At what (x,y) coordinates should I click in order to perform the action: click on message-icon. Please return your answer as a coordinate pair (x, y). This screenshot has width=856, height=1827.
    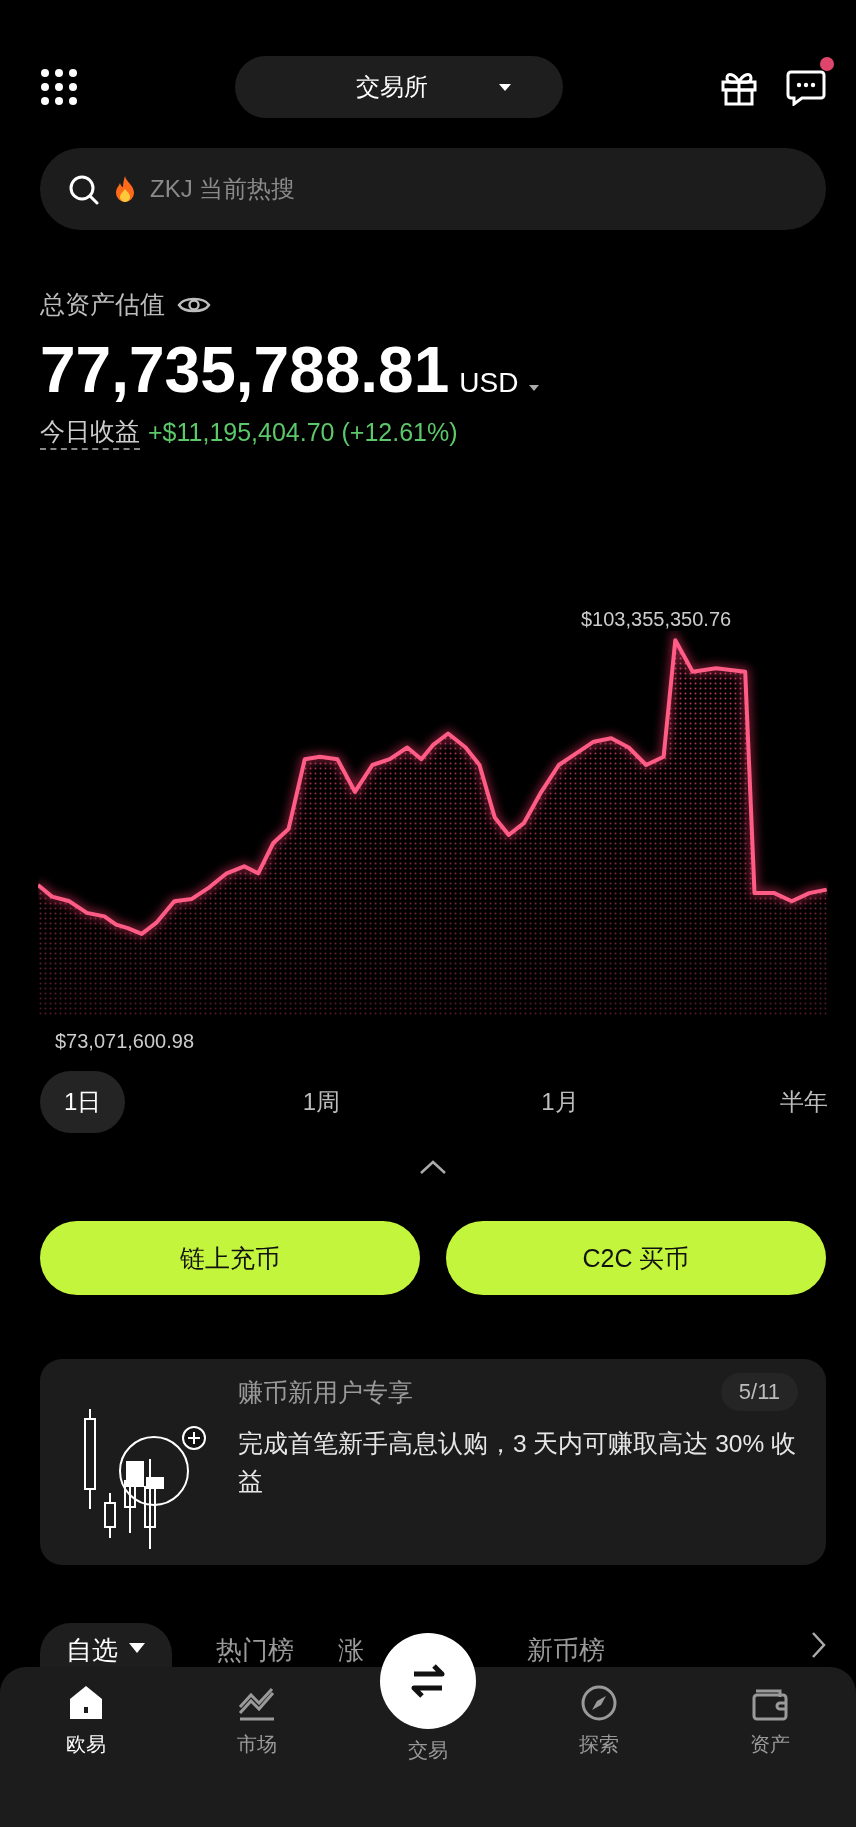
    Looking at the image, I should click on (806, 87).